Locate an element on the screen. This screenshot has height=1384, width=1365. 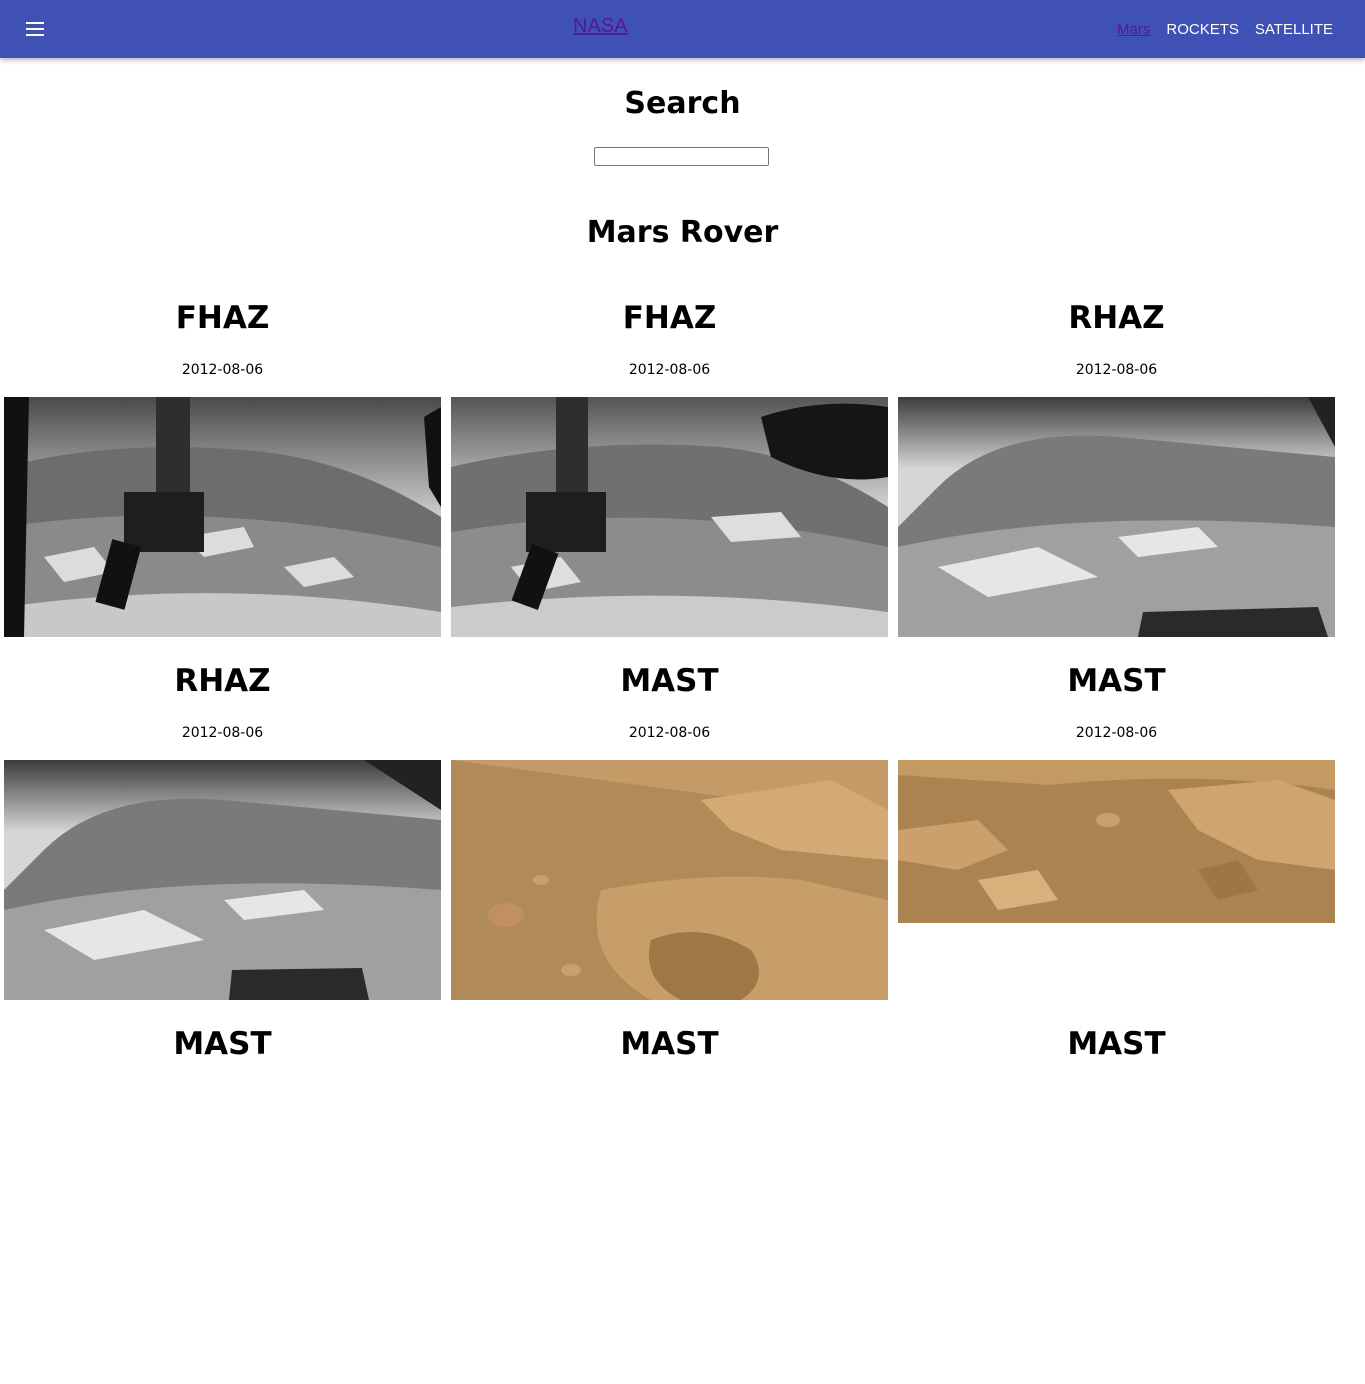
nav-link-mars: Mars is located at coordinates (1133, 29).